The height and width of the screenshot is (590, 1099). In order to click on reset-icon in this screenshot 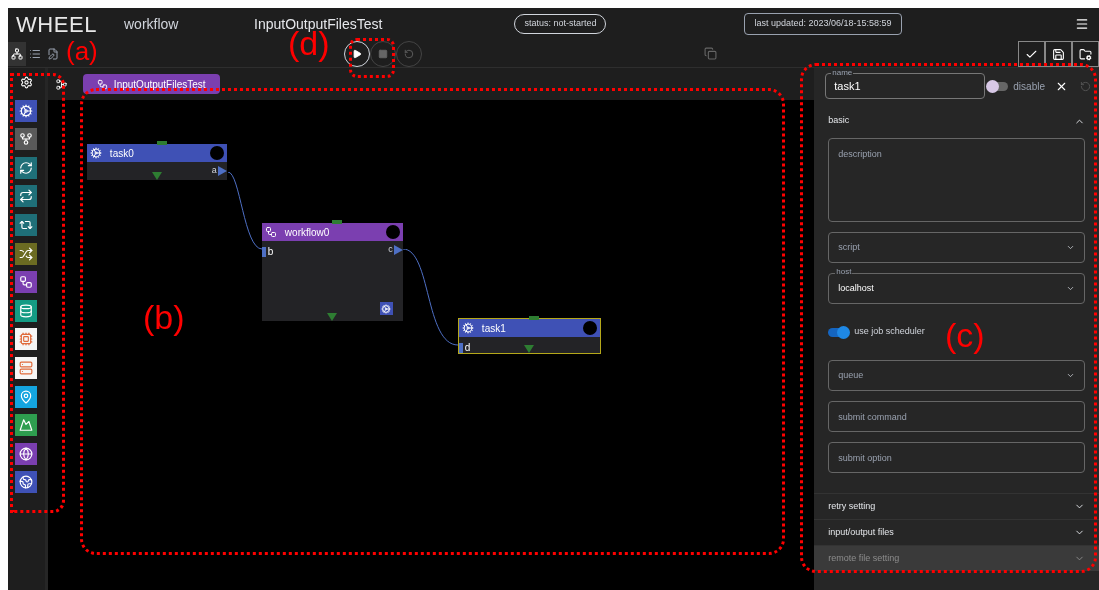, I will do `click(409, 53)`.